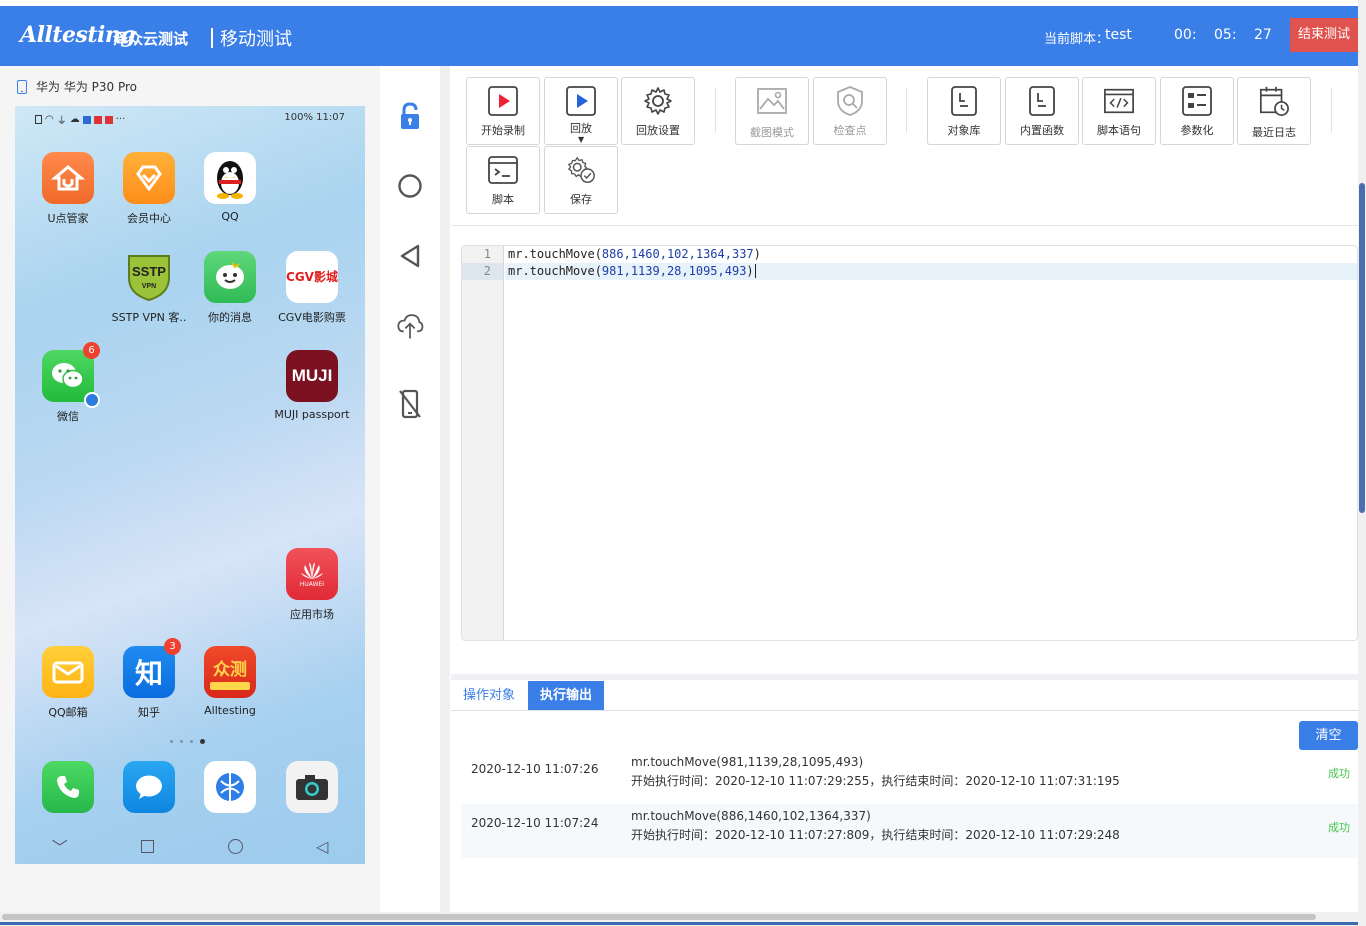 The width and height of the screenshot is (1366, 926). What do you see at coordinates (964, 101) in the screenshot?
I see `object-doc-icon` at bounding box center [964, 101].